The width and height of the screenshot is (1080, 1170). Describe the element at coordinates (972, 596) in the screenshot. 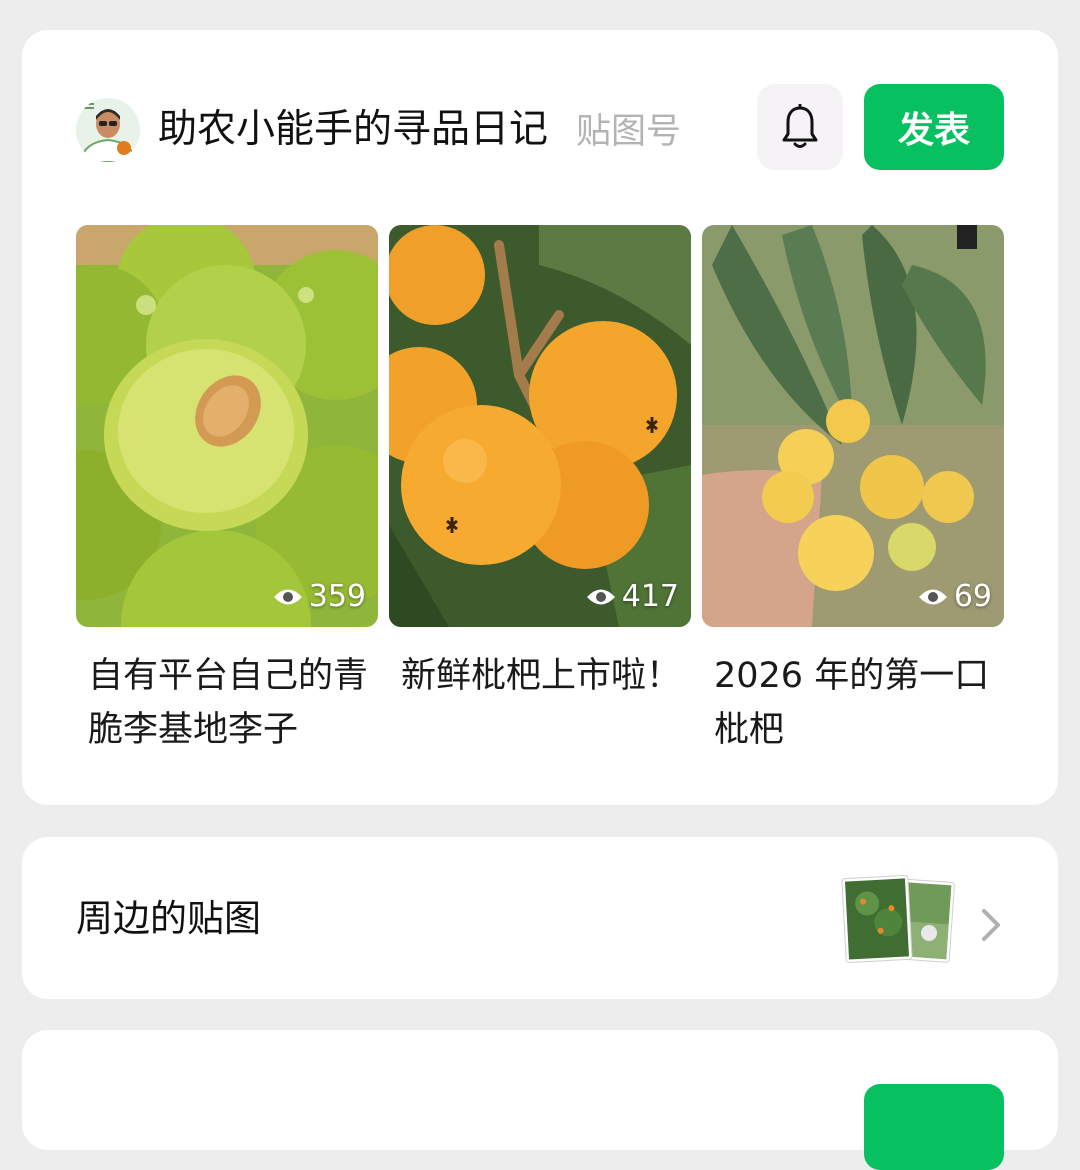

I see `view-count-value: 69` at that location.